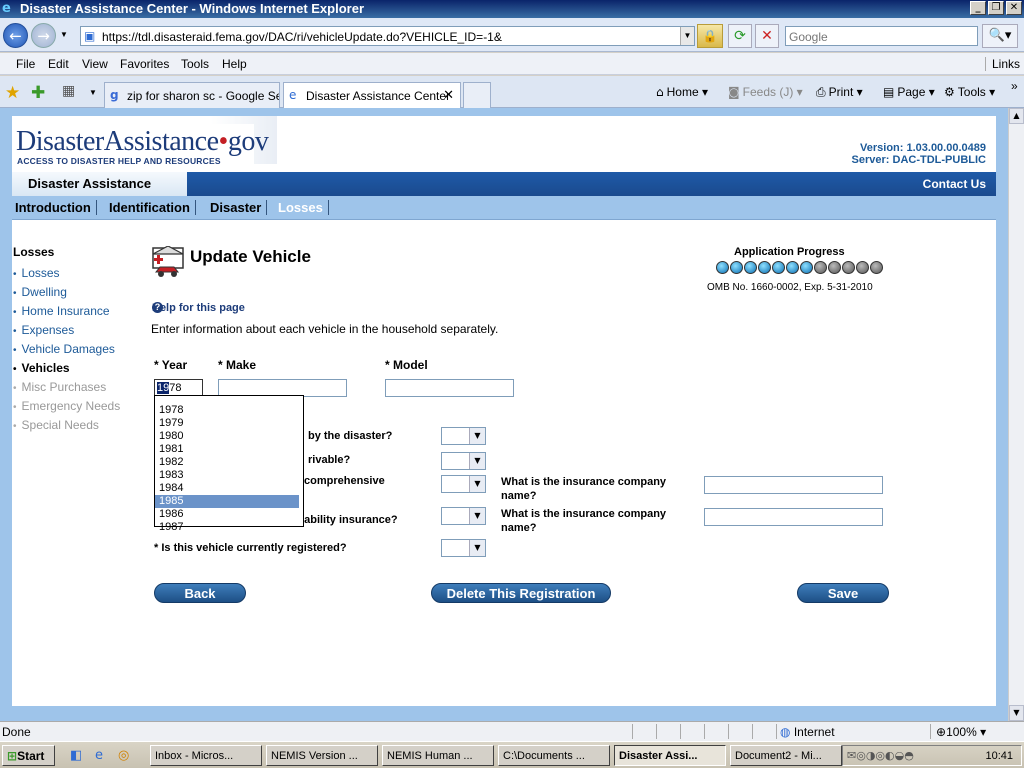 The height and width of the screenshot is (768, 1024). What do you see at coordinates (66, 275) in the screenshot?
I see `left-nav-losses: • Losses` at bounding box center [66, 275].